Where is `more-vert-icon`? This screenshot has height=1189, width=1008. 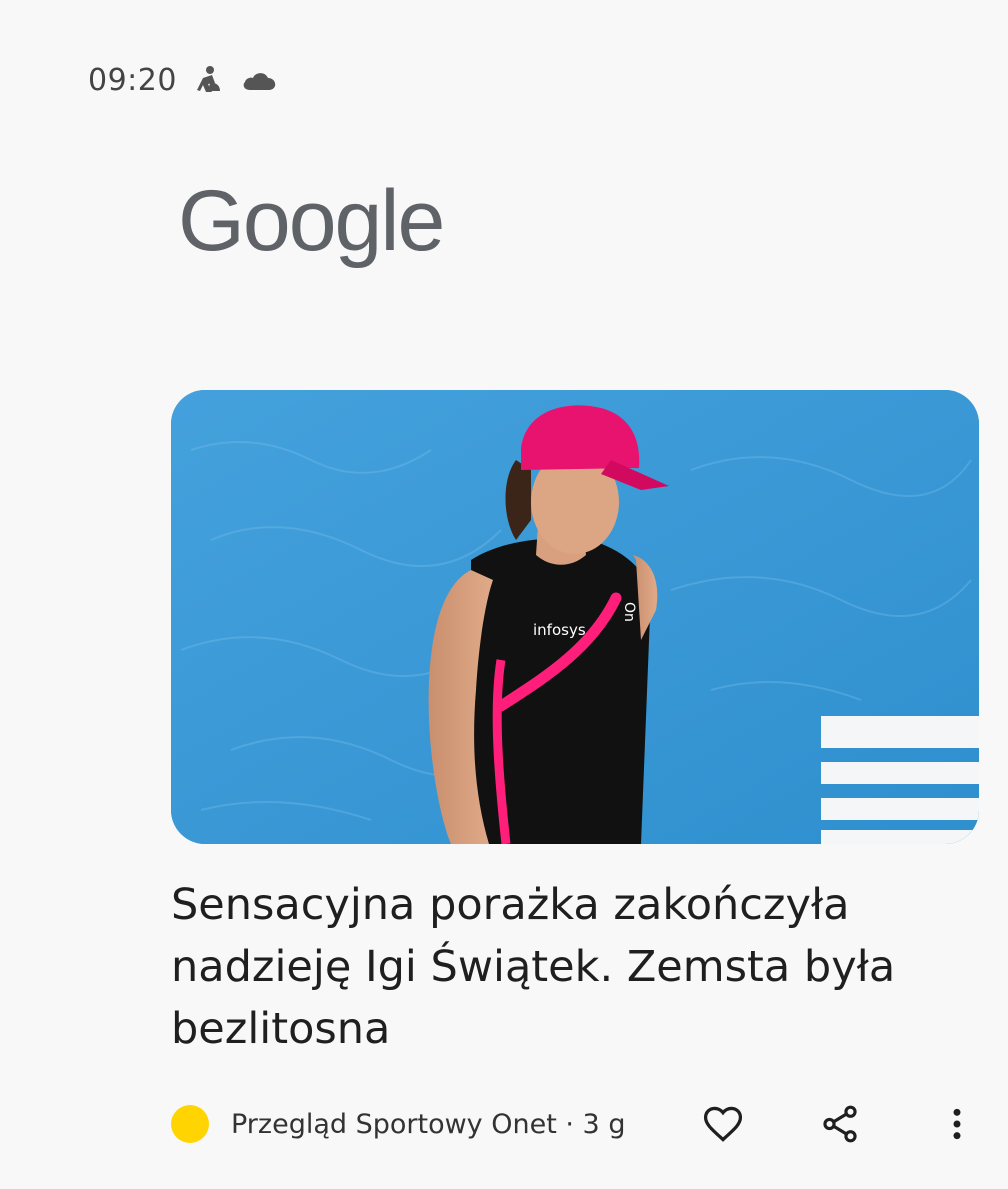
more-vert-icon is located at coordinates (957, 1124).